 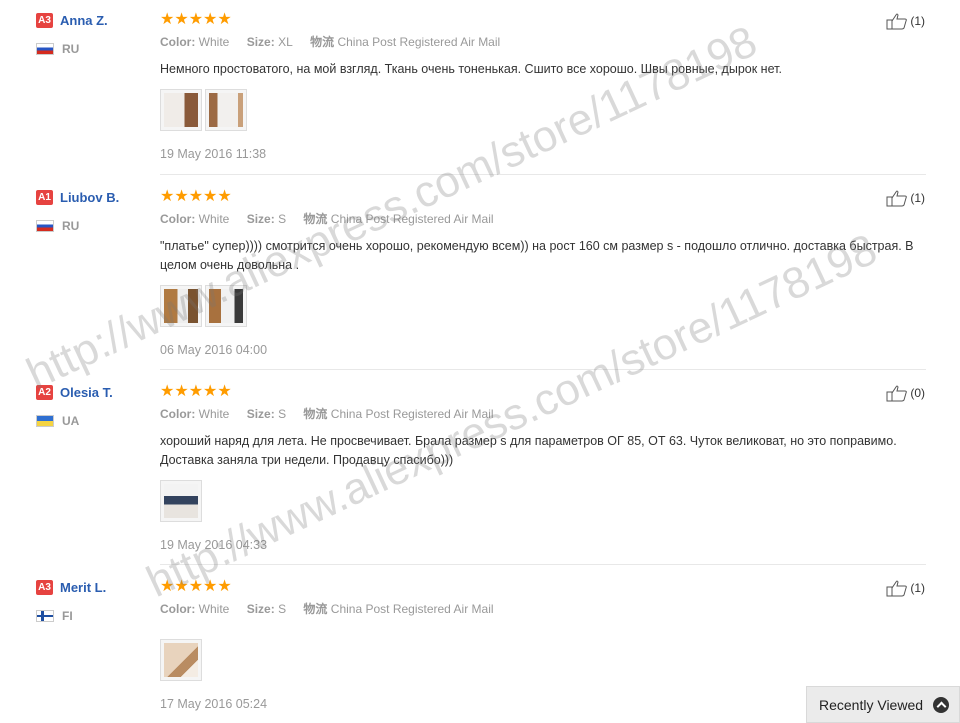 What do you see at coordinates (941, 705) in the screenshot?
I see `chevron-up-icon` at bounding box center [941, 705].